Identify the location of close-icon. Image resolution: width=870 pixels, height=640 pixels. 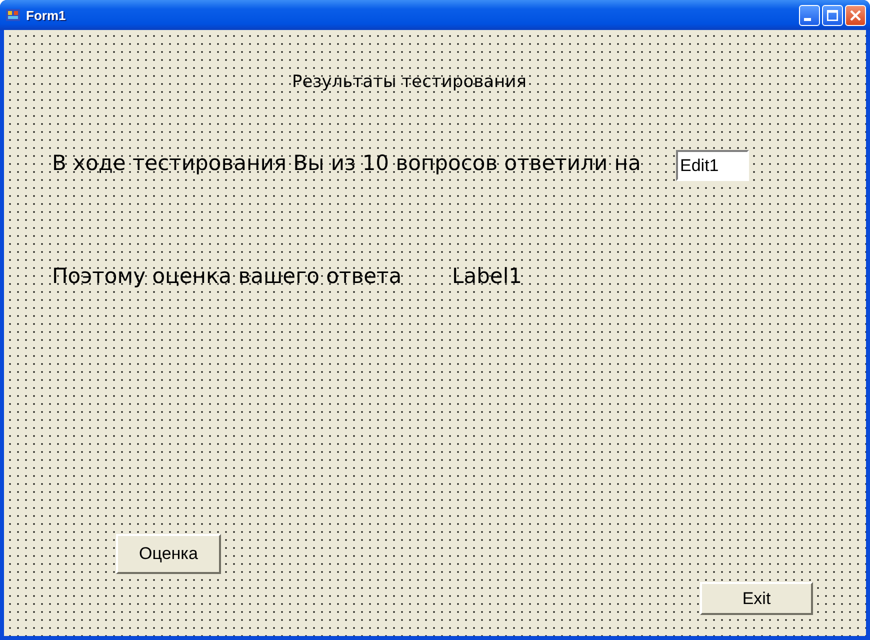
(855, 15).